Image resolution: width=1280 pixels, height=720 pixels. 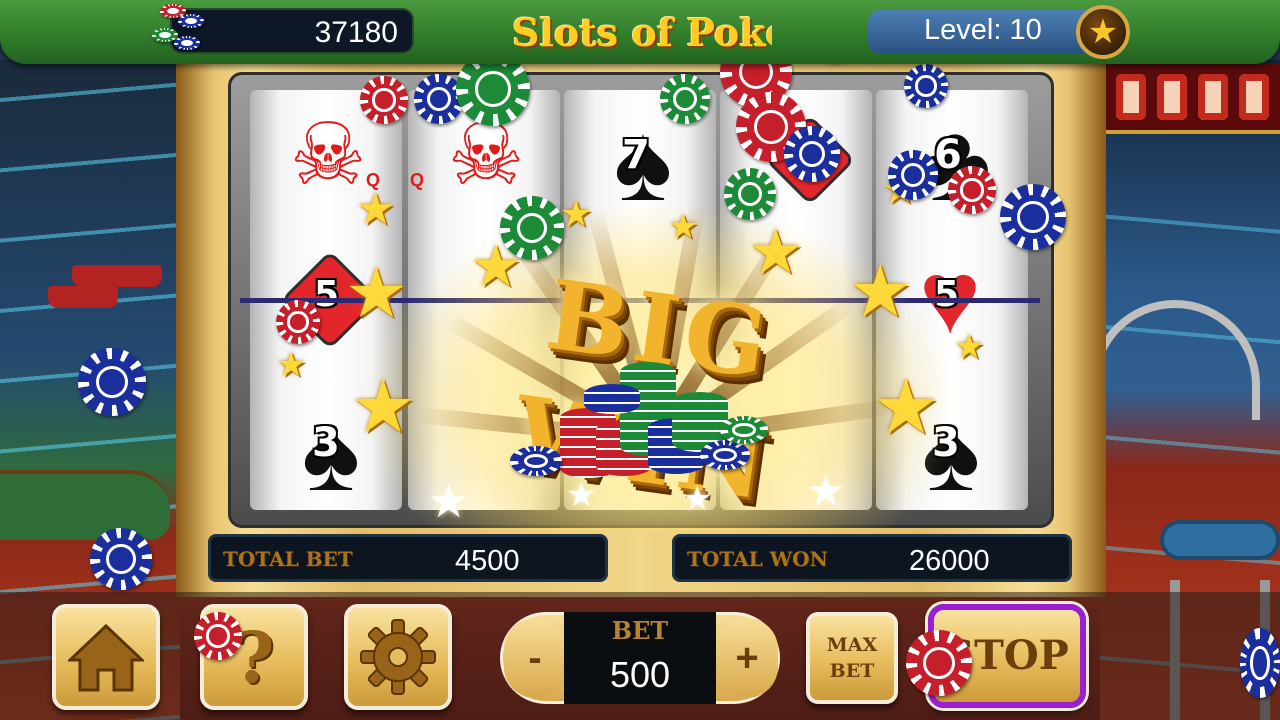 What do you see at coordinates (1220, 540) in the screenshot?
I see `bar-stool` at bounding box center [1220, 540].